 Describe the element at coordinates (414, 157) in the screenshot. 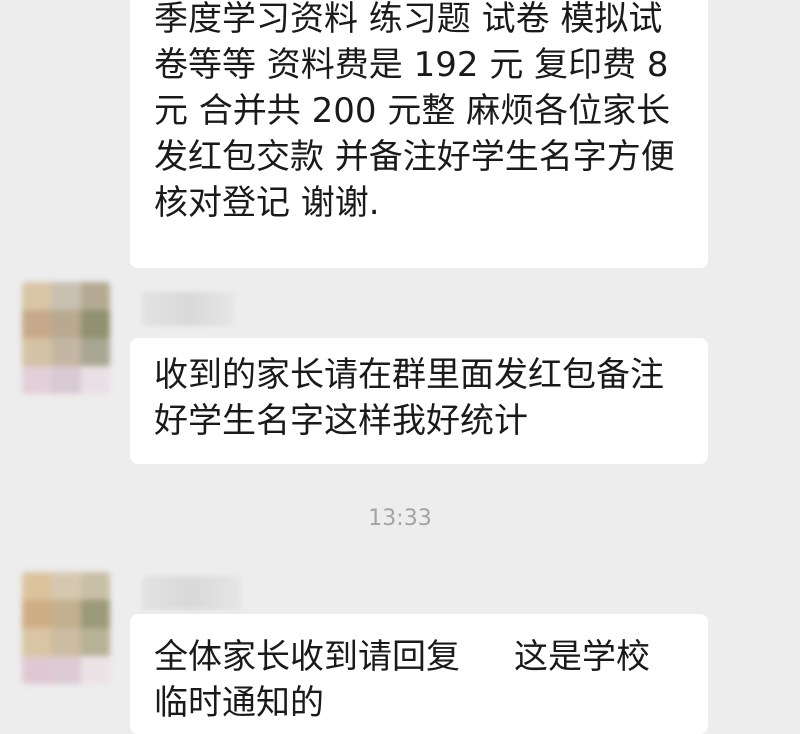

I see `message-text-line: 发红包交款 并备注好学生名字方便` at that location.